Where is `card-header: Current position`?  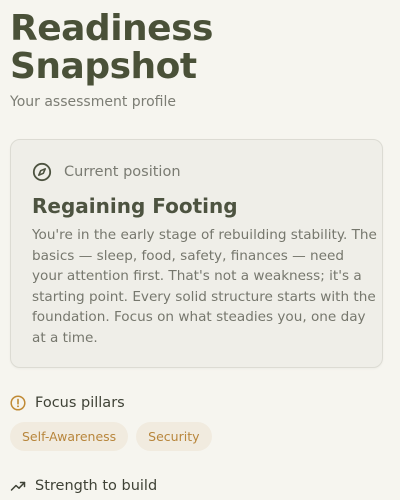 card-header: Current position is located at coordinates (106, 172).